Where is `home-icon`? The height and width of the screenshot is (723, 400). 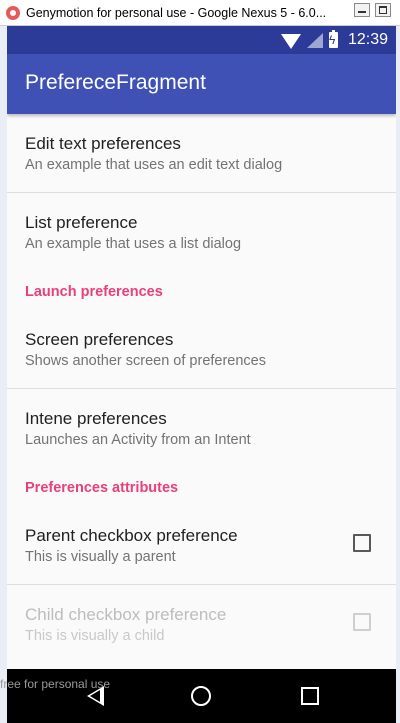 home-icon is located at coordinates (201, 696).